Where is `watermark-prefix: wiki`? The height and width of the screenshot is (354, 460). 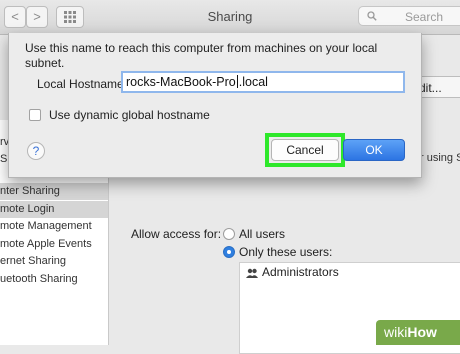
watermark-prefix: wiki is located at coordinates (396, 332).